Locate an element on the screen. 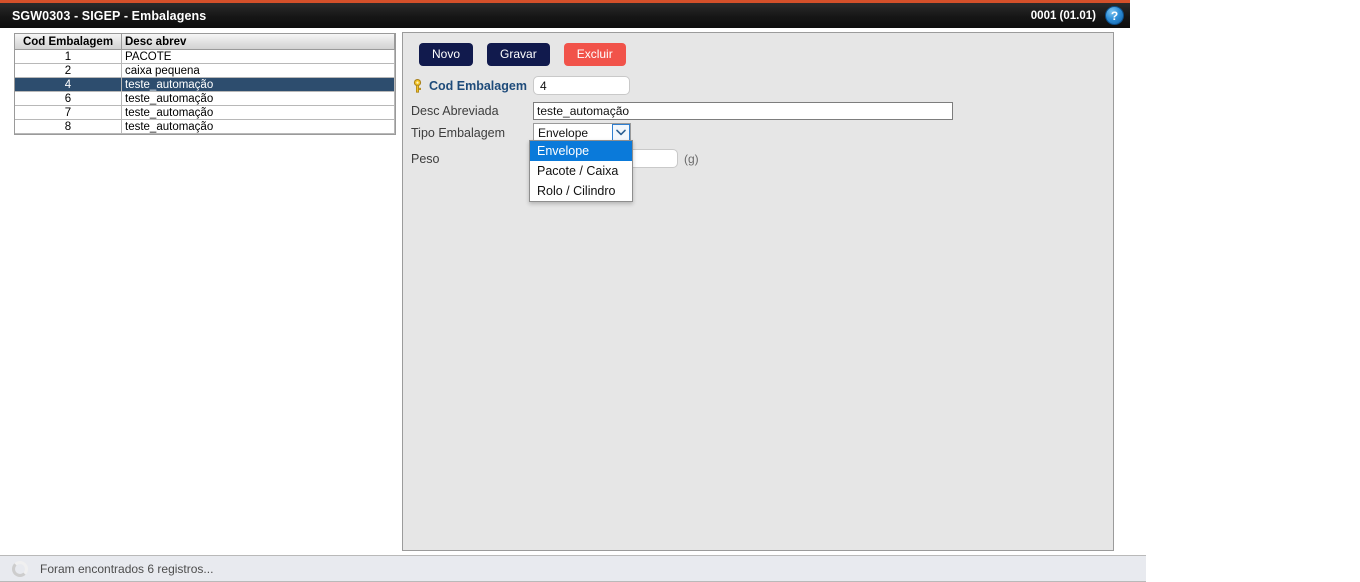  chevron-down-icon is located at coordinates (621, 132).